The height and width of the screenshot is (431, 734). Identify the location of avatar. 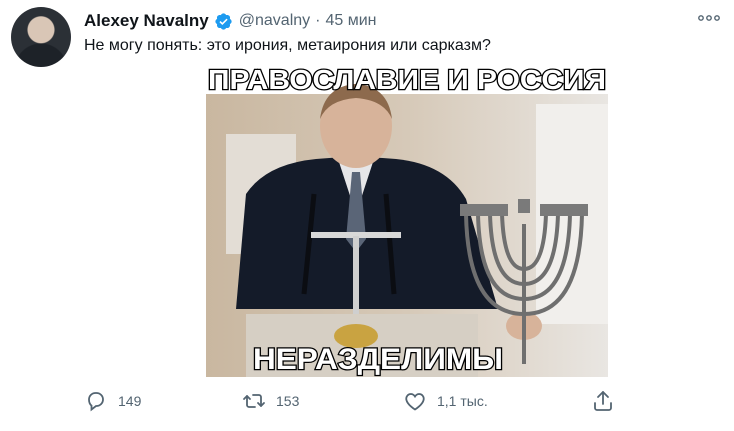
(41, 37).